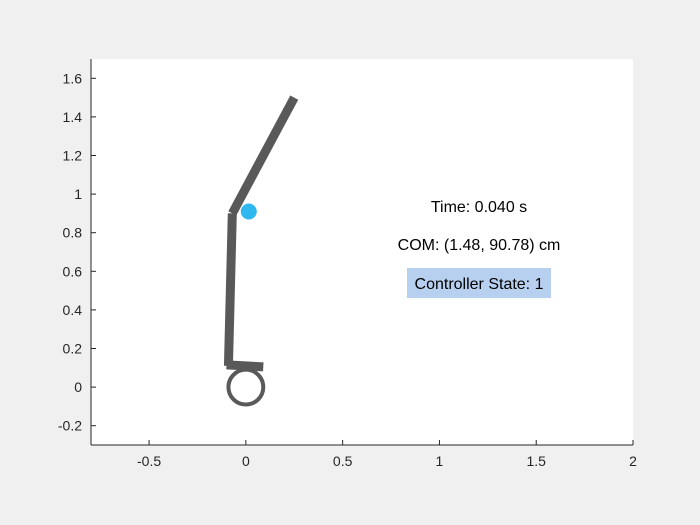 The height and width of the screenshot is (525, 700). Describe the element at coordinates (149, 461) in the screenshot. I see `x-tick-label: -0.5` at that location.